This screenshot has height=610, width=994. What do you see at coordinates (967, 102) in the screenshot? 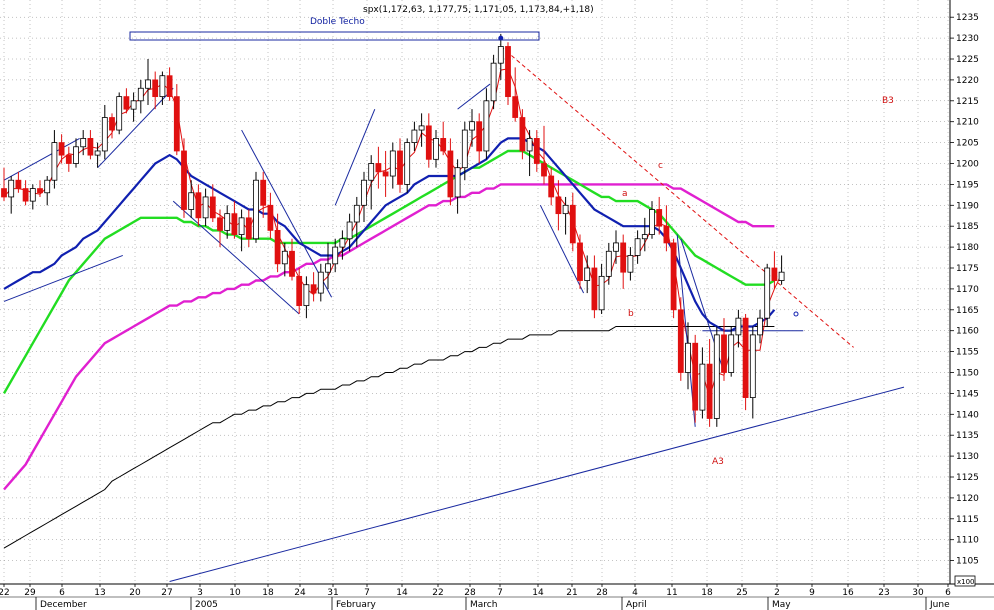
I see `y-tick-label: 1215` at bounding box center [967, 102].